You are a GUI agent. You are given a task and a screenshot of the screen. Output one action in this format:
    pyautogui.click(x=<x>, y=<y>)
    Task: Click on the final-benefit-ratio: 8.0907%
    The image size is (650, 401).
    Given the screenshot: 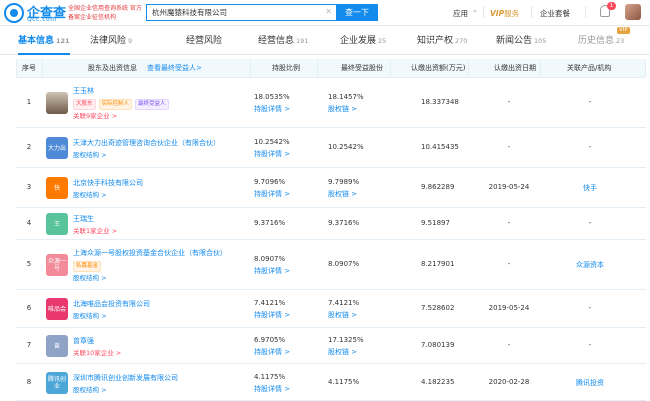 What is the action you would take?
    pyautogui.click(x=344, y=264)
    